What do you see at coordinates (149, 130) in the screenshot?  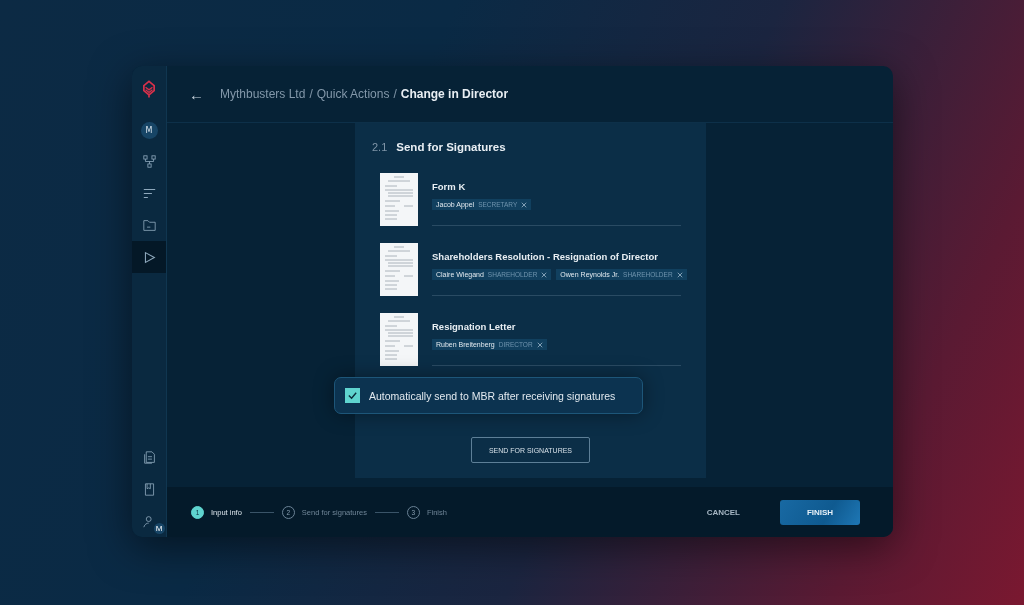 I see `avatar: M` at bounding box center [149, 130].